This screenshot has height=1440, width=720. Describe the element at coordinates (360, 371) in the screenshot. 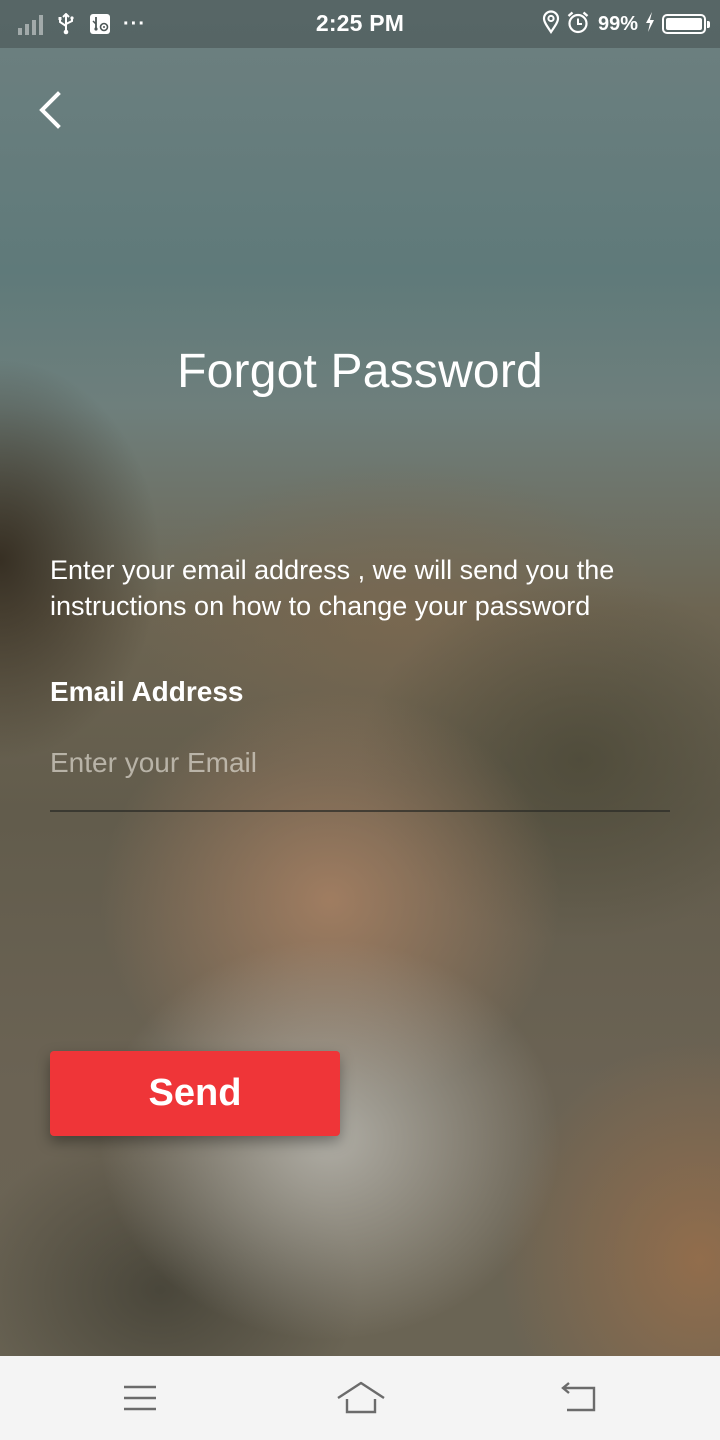

I see `page-title: Forgot Password` at that location.